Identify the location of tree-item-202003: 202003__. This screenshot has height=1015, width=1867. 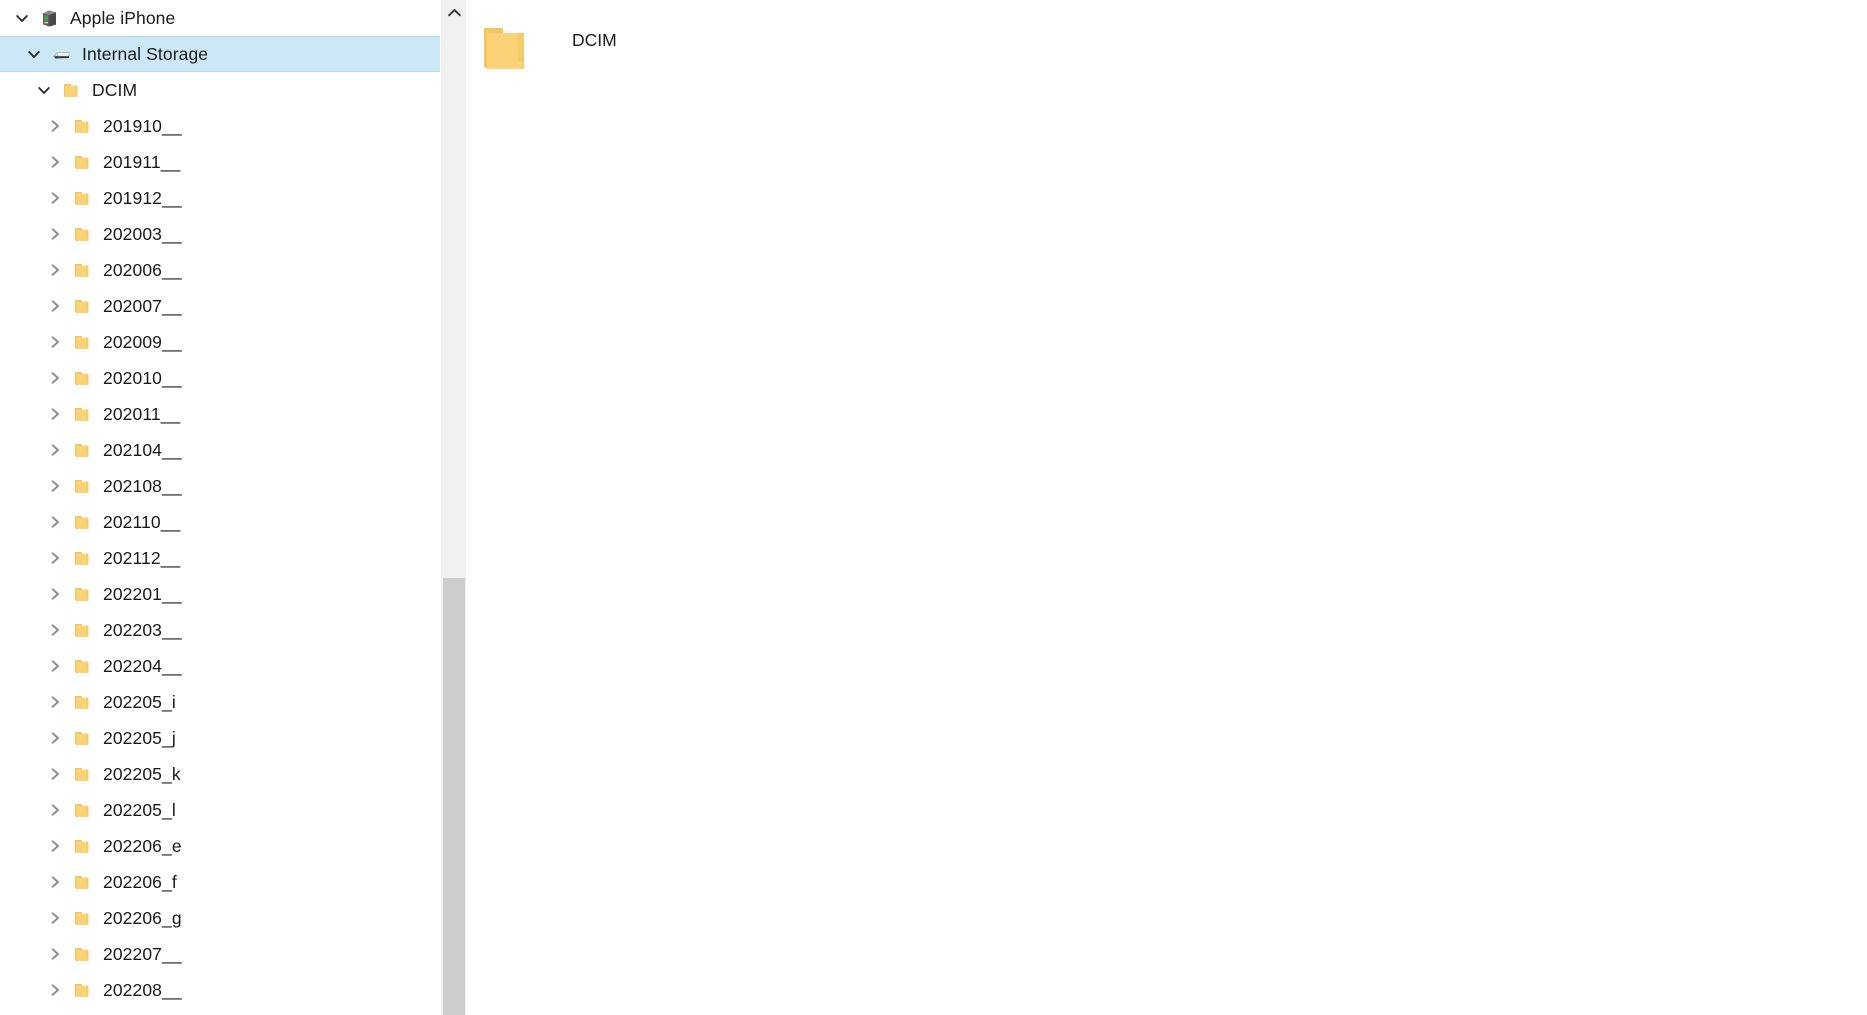
(220, 234).